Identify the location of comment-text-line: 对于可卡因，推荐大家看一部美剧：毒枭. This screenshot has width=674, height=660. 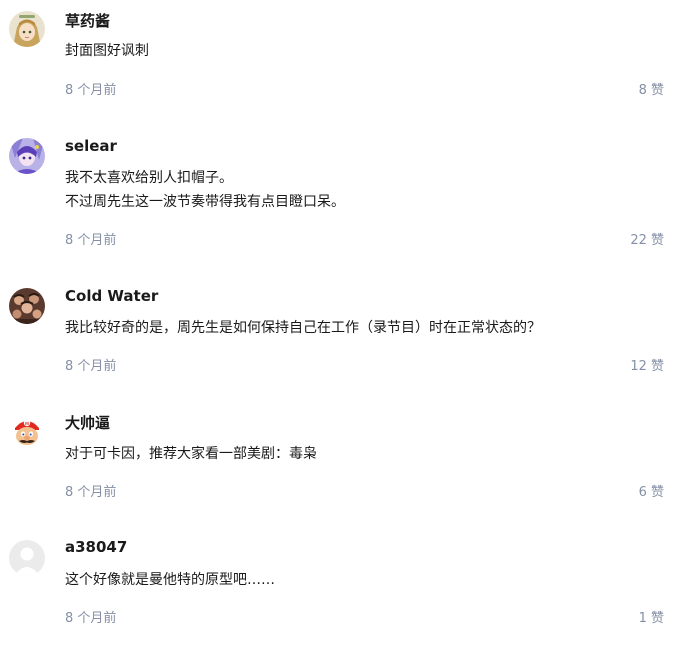
(191, 454).